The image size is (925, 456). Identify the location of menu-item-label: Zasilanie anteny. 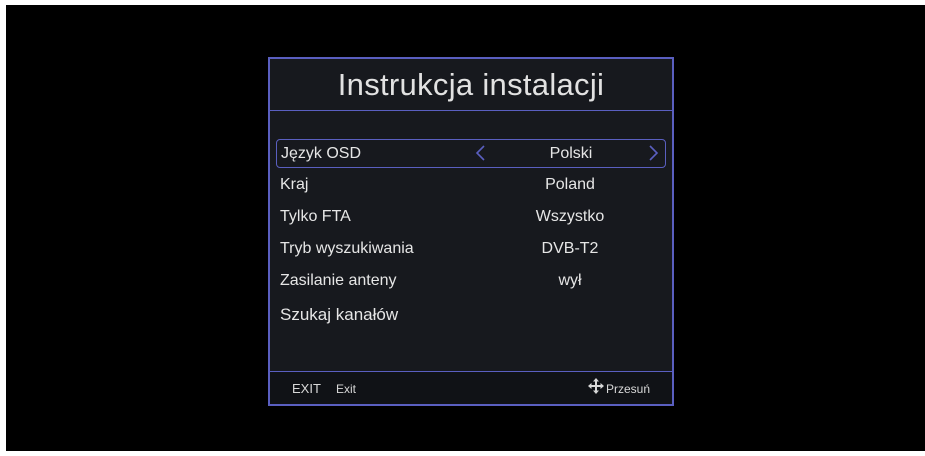
(338, 280).